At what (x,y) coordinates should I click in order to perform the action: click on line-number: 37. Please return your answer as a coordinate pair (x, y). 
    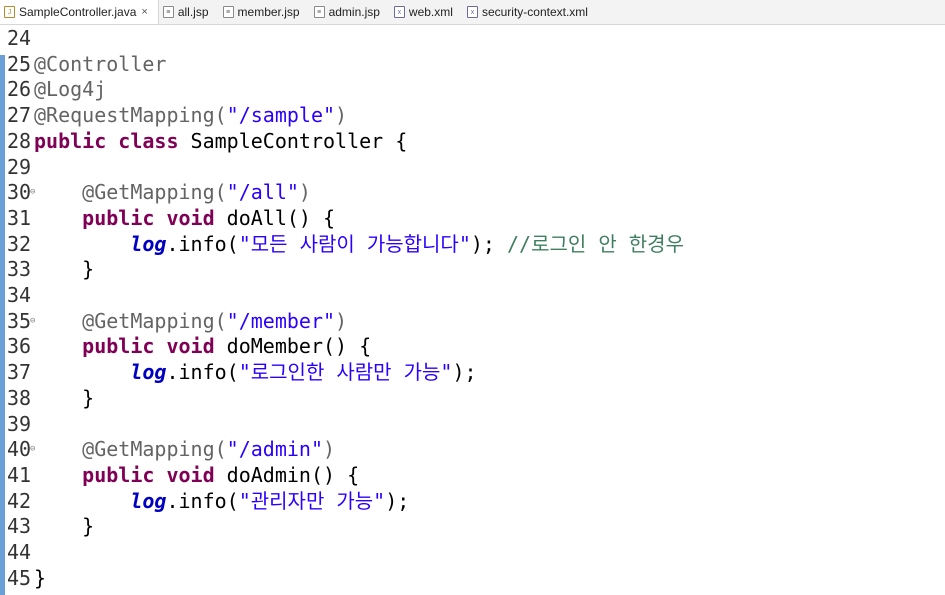
    Looking at the image, I should click on (19, 372).